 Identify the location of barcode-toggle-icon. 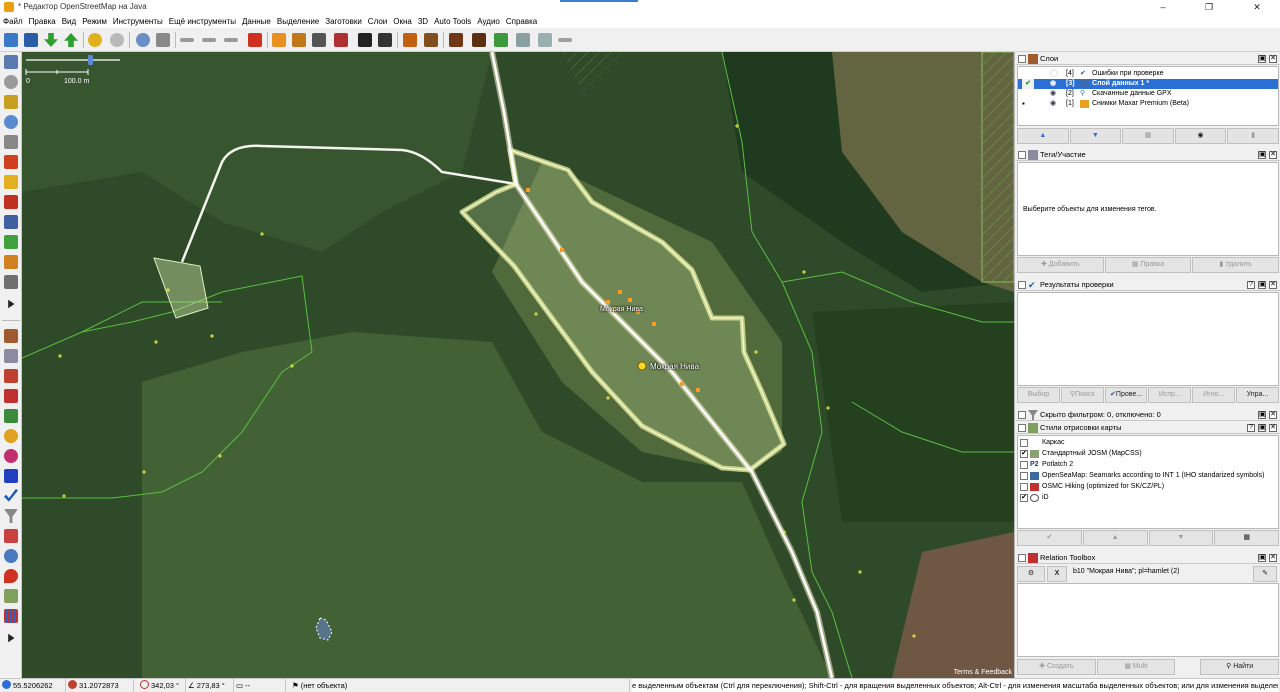
(11, 616).